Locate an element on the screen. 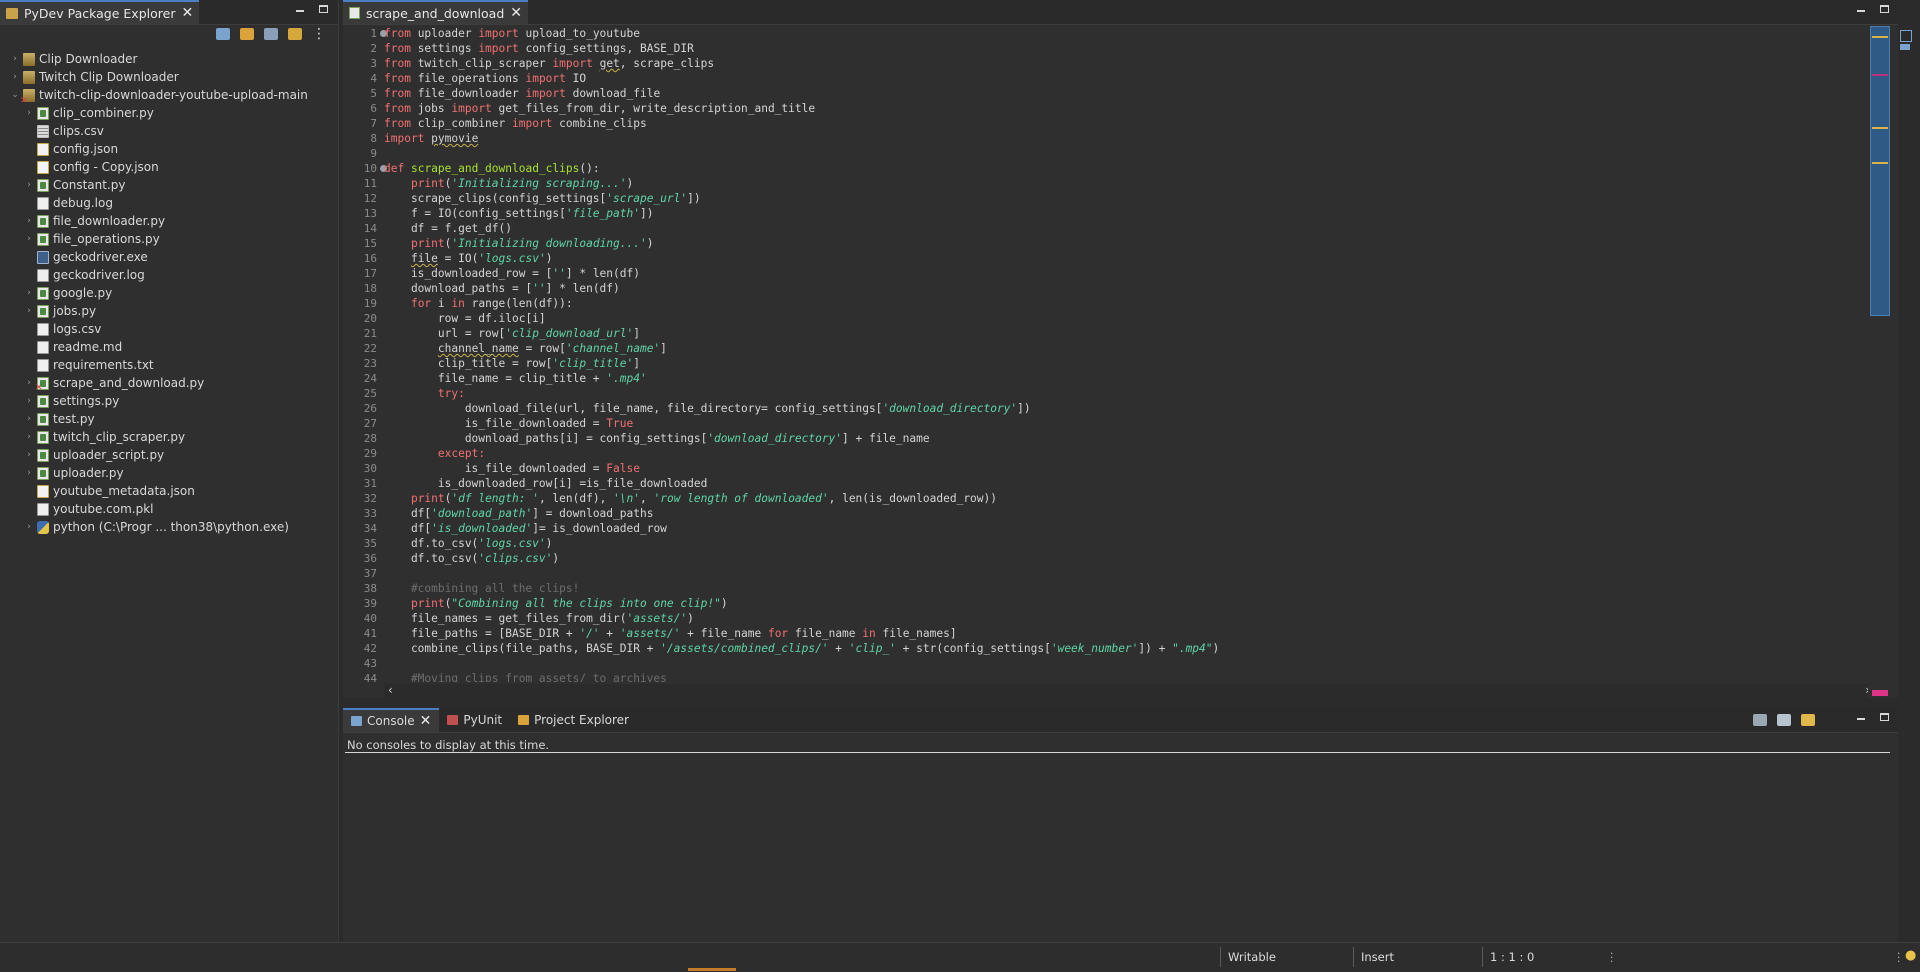  tree-item: config - Copy.json is located at coordinates (169, 167).